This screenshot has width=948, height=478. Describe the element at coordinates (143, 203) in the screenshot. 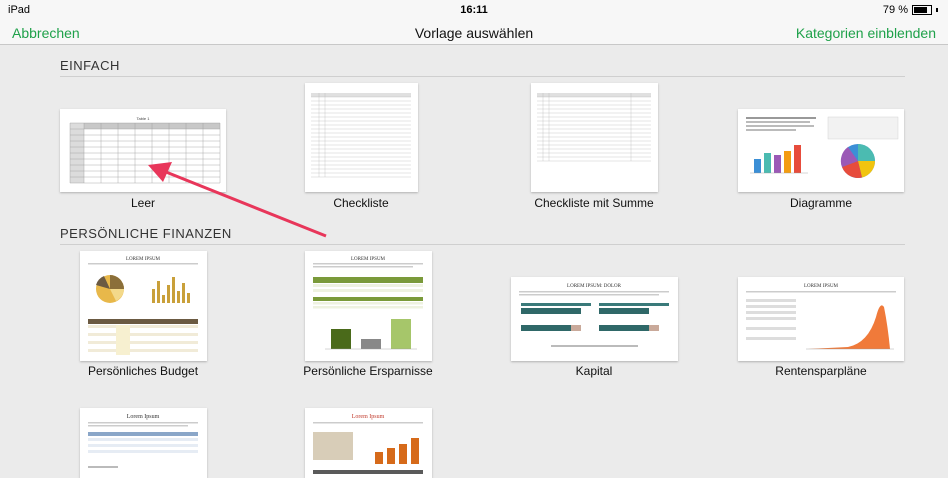

I see `template-label: Leer` at that location.